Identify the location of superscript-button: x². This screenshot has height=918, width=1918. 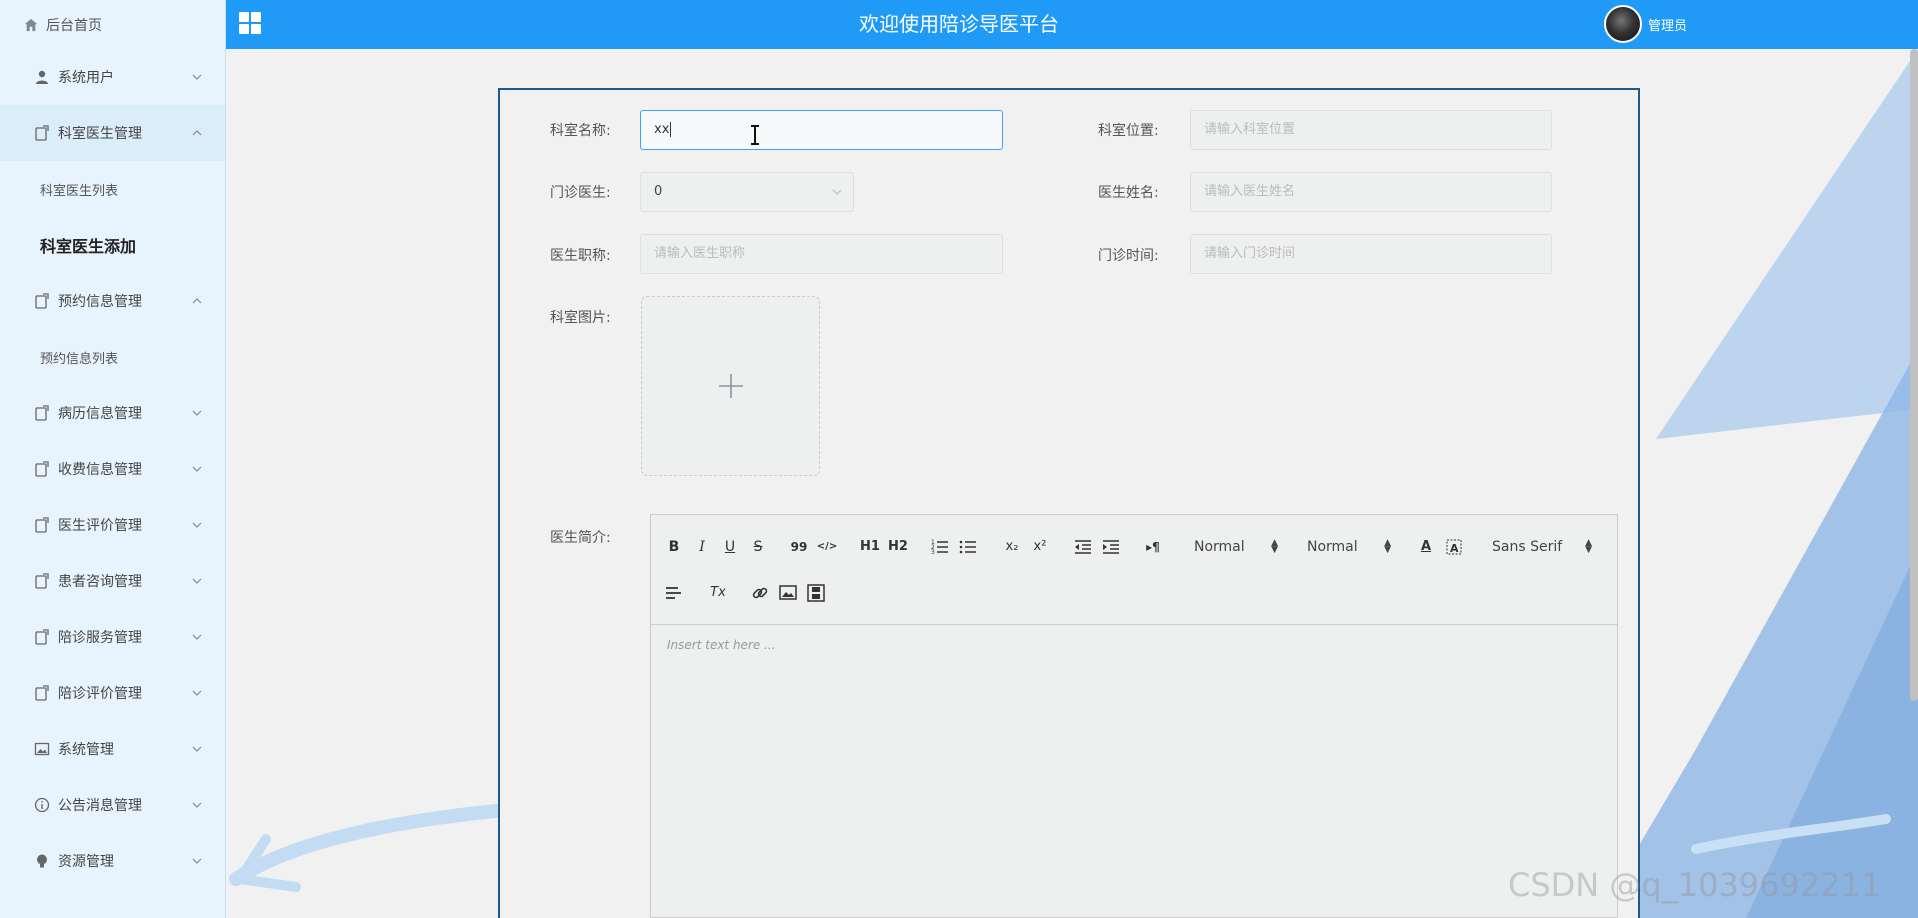
(1040, 547).